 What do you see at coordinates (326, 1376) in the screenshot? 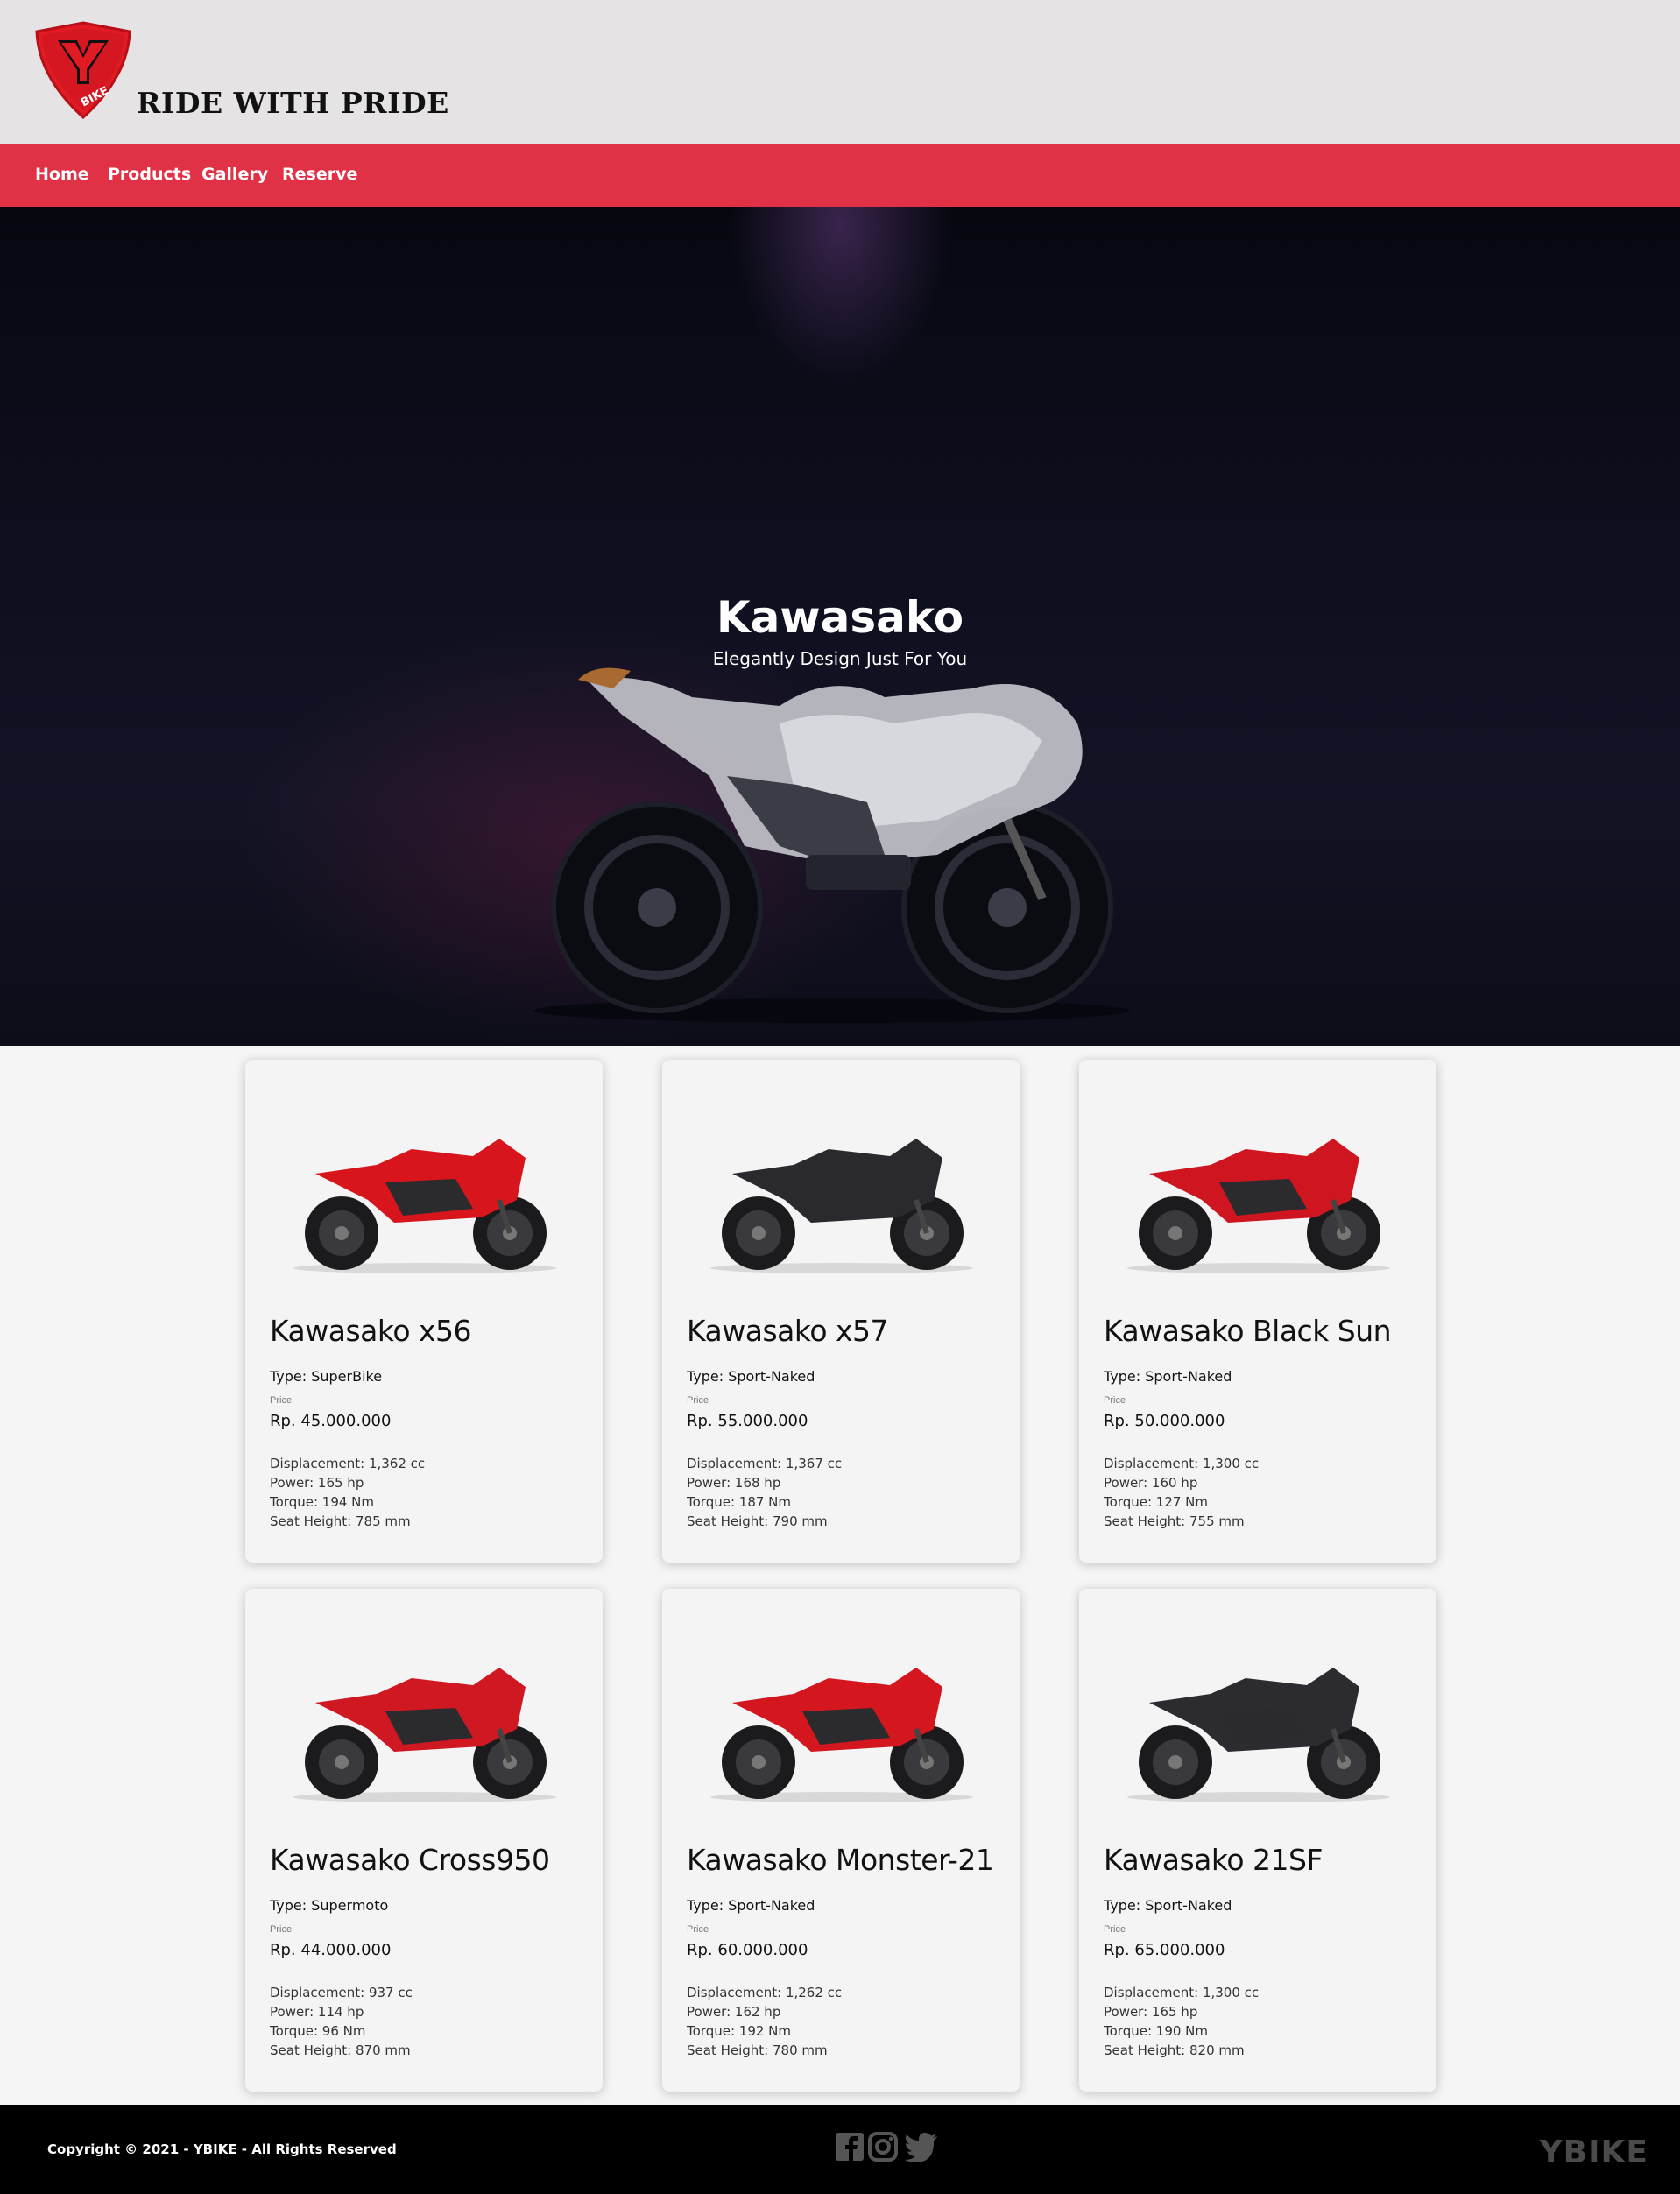
I see `product-type: Type: SuperBike` at bounding box center [326, 1376].